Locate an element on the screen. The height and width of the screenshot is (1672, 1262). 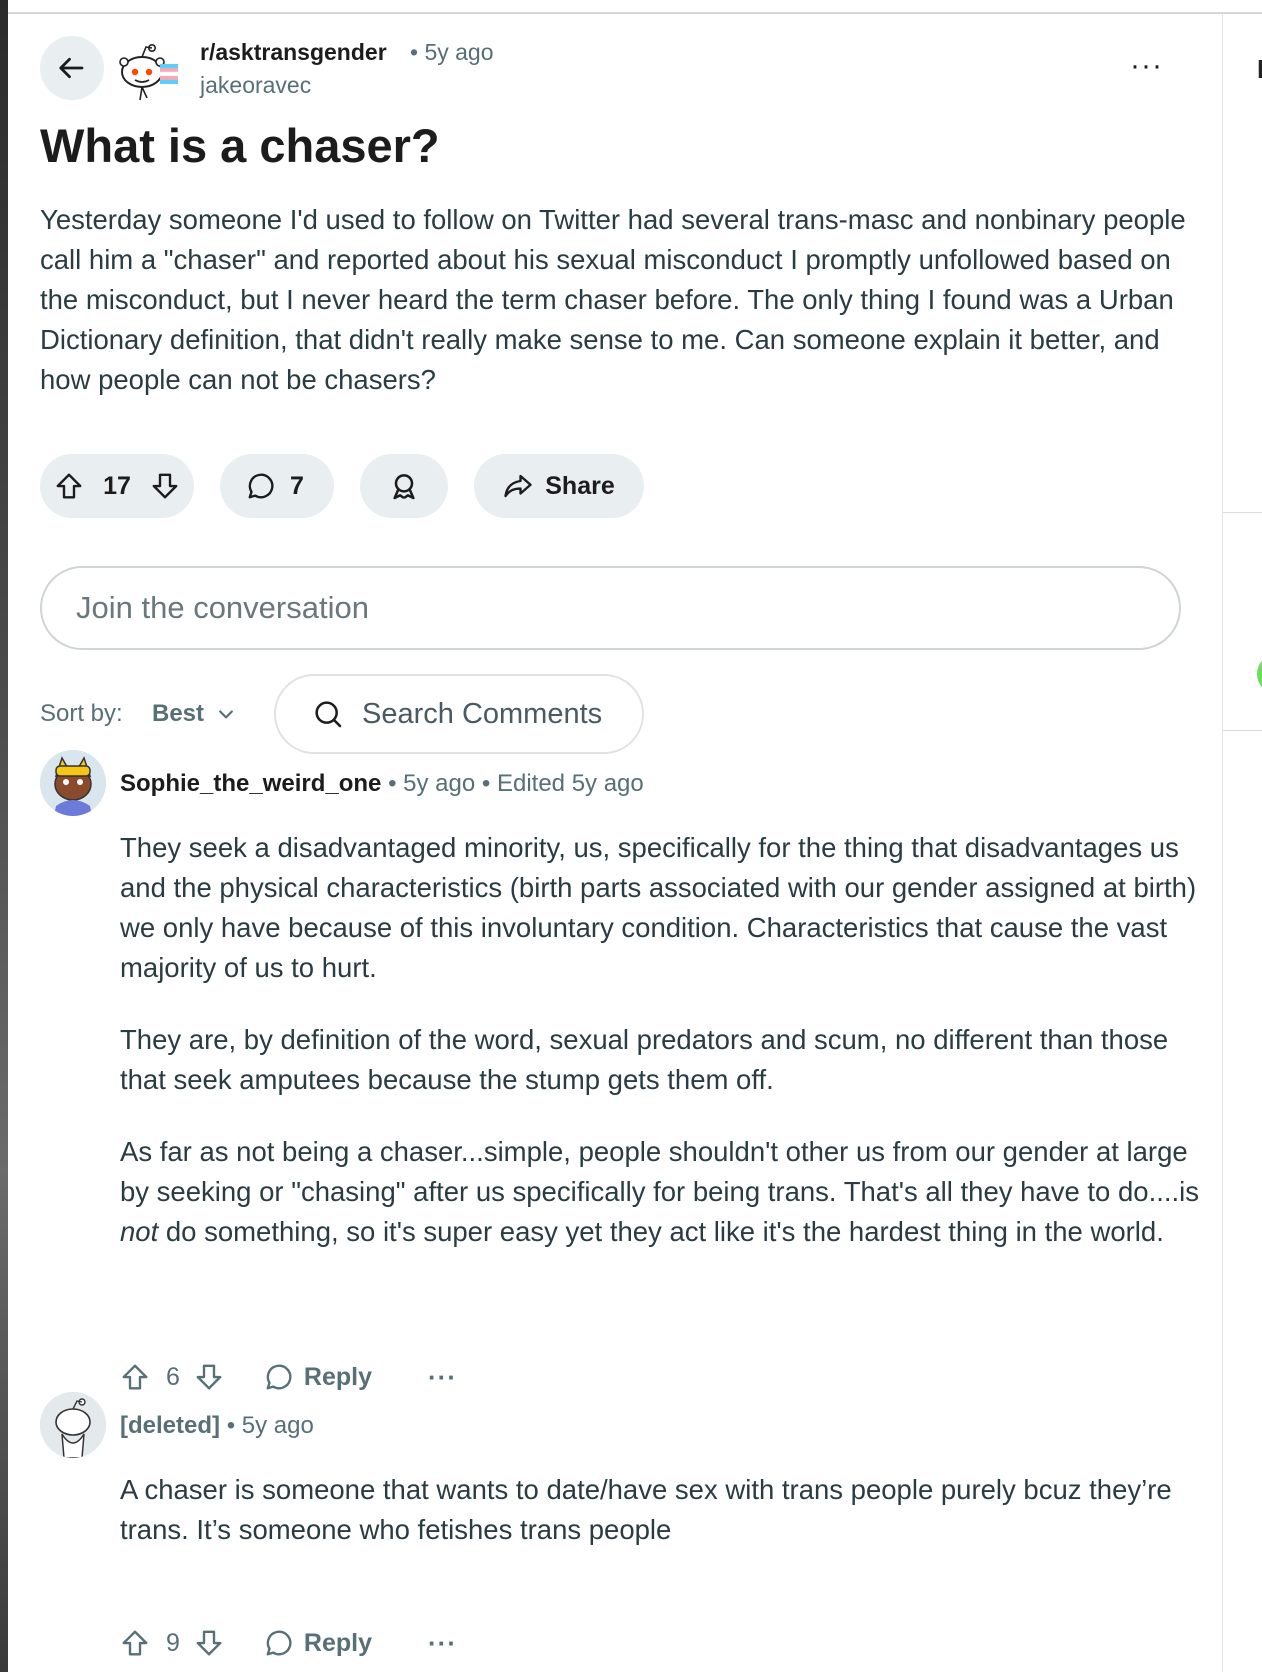
share-label: Share is located at coordinates (580, 485).